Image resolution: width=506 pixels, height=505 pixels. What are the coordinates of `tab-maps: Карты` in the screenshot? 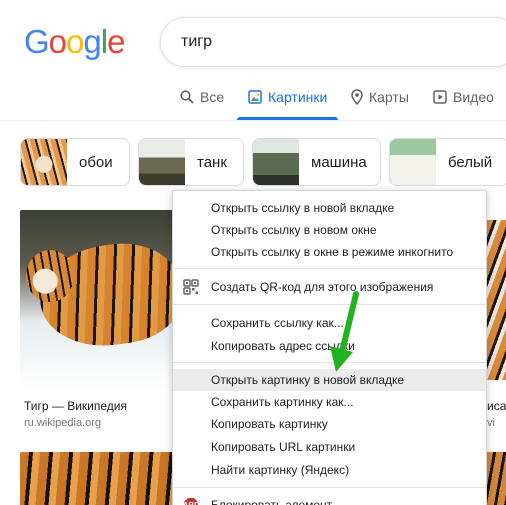 It's located at (380, 97).